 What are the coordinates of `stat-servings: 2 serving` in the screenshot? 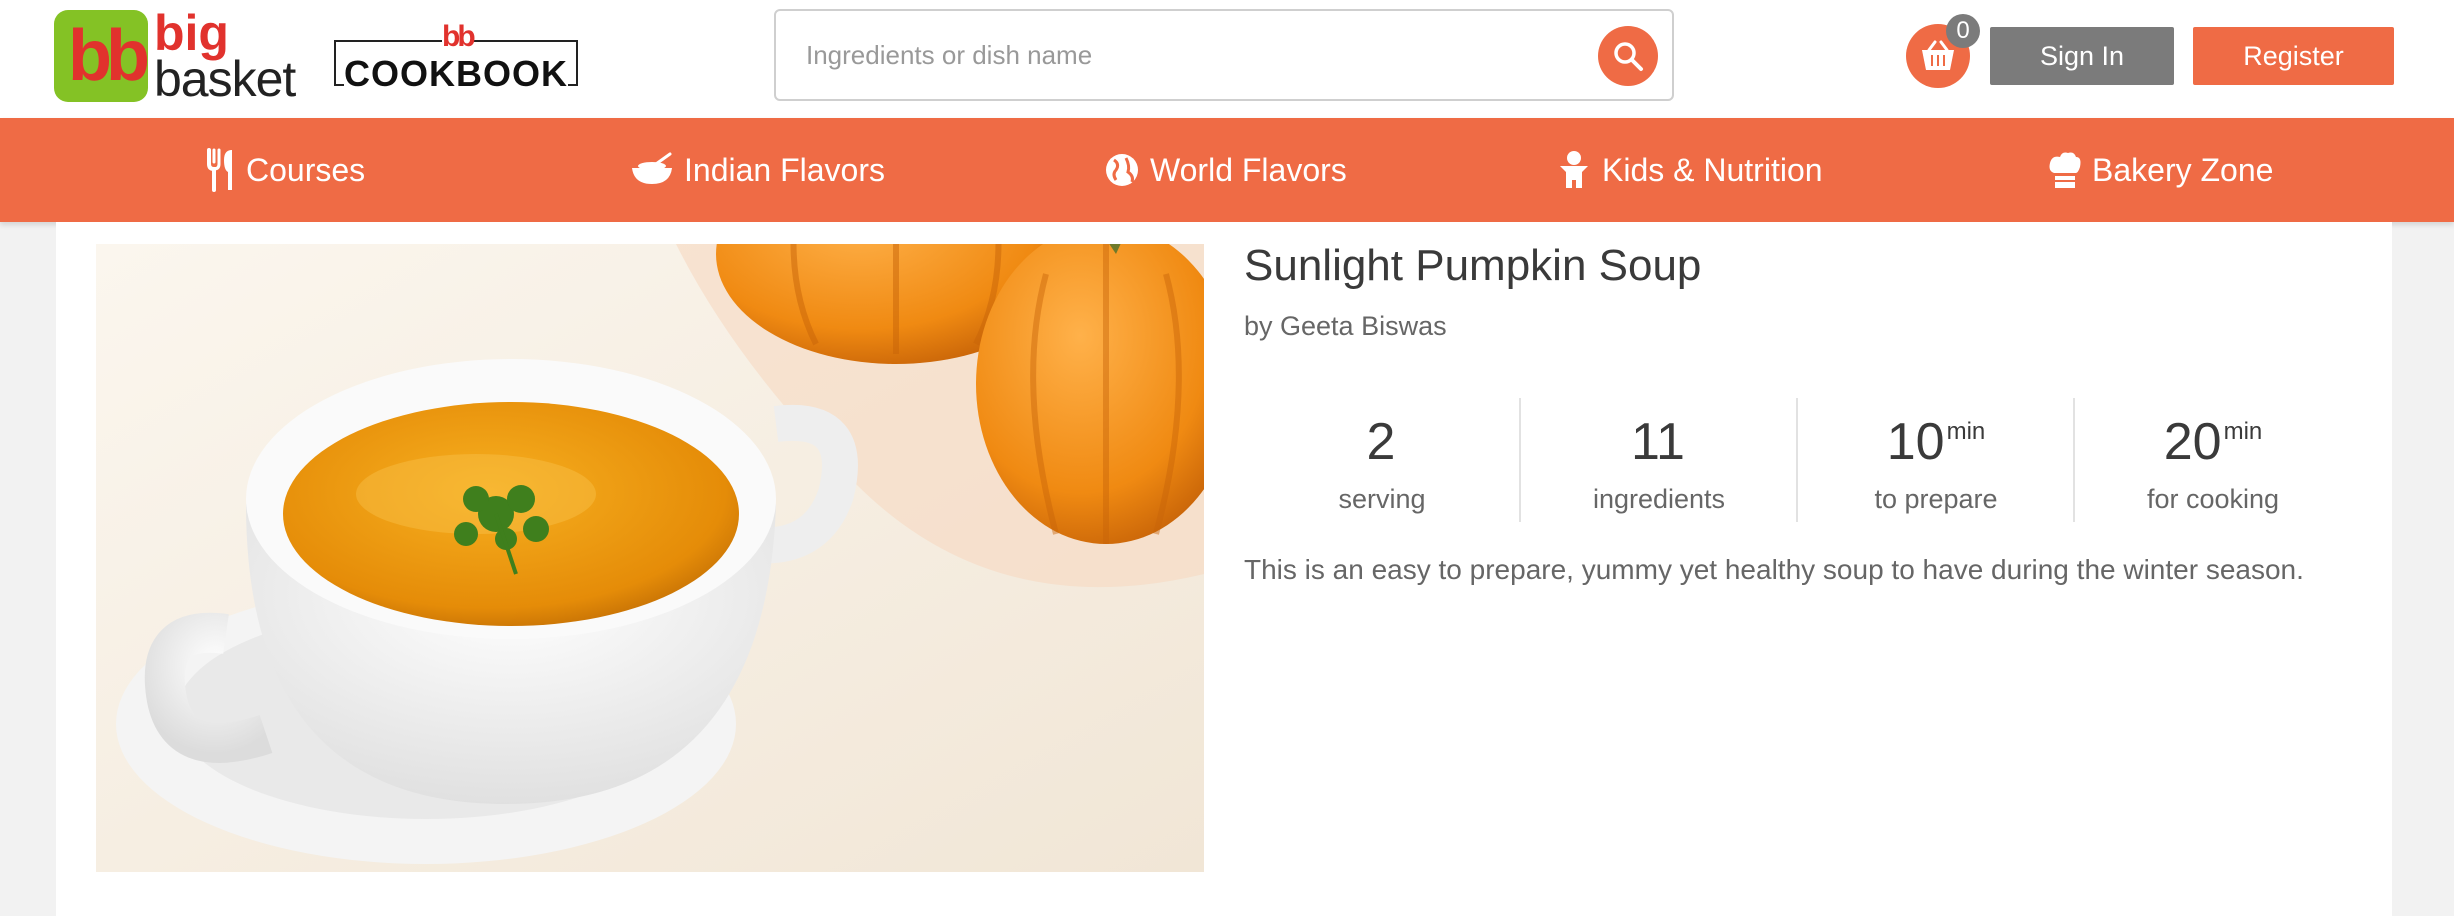 It's located at (1382, 460).